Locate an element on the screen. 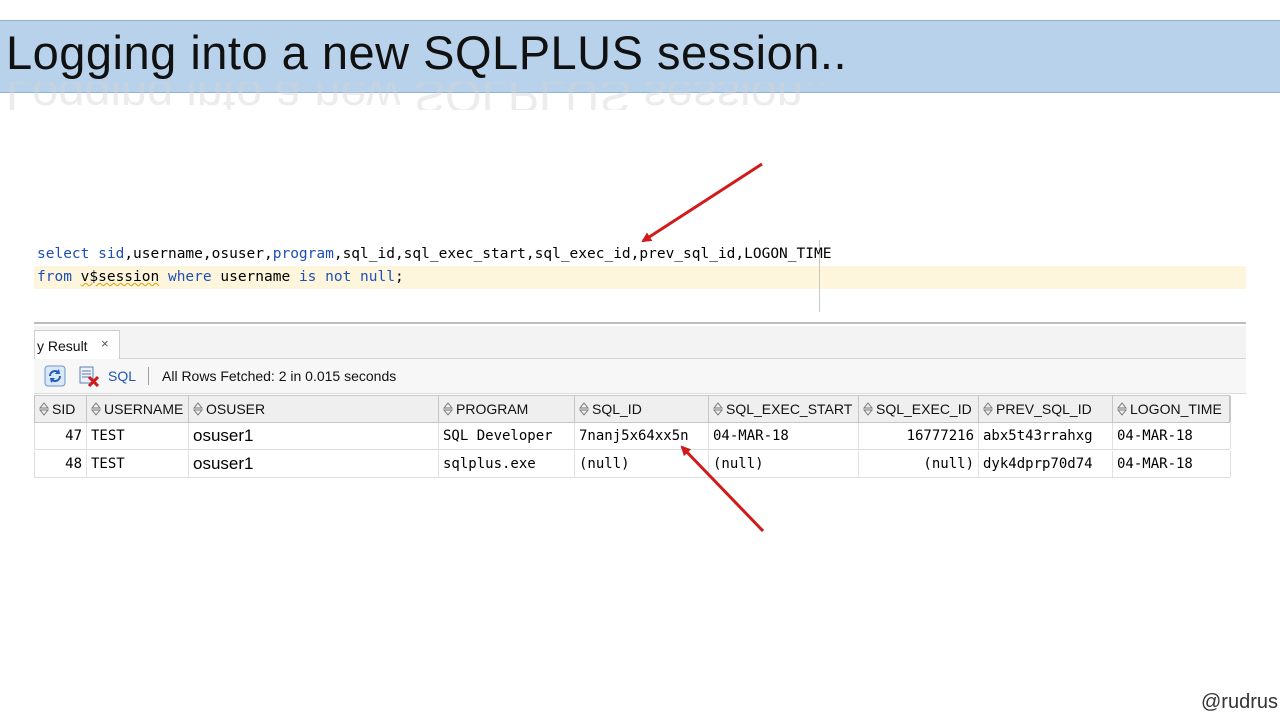 The height and width of the screenshot is (720, 1280). annotation-arrows is located at coordinates (703, 347).